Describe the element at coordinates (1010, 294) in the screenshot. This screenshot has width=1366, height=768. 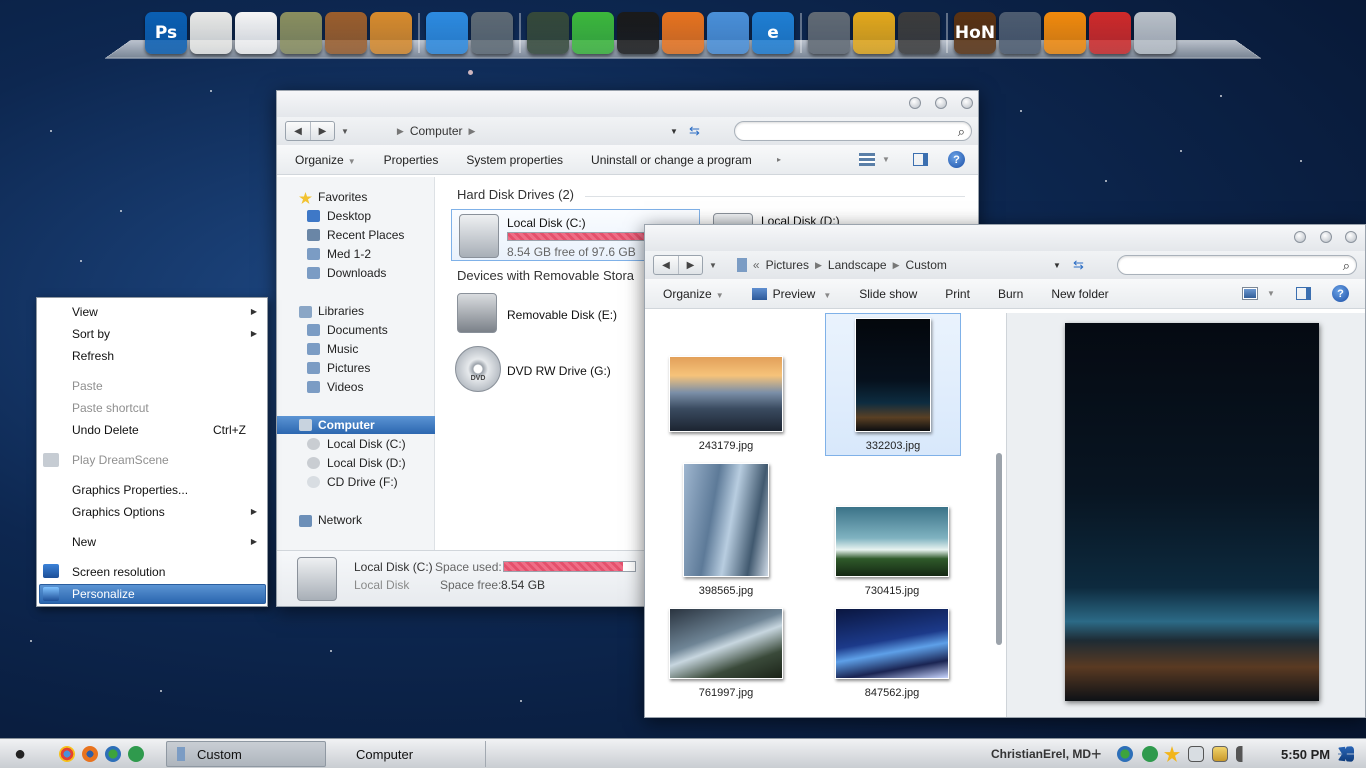
I see `burn-button: Burn` at that location.